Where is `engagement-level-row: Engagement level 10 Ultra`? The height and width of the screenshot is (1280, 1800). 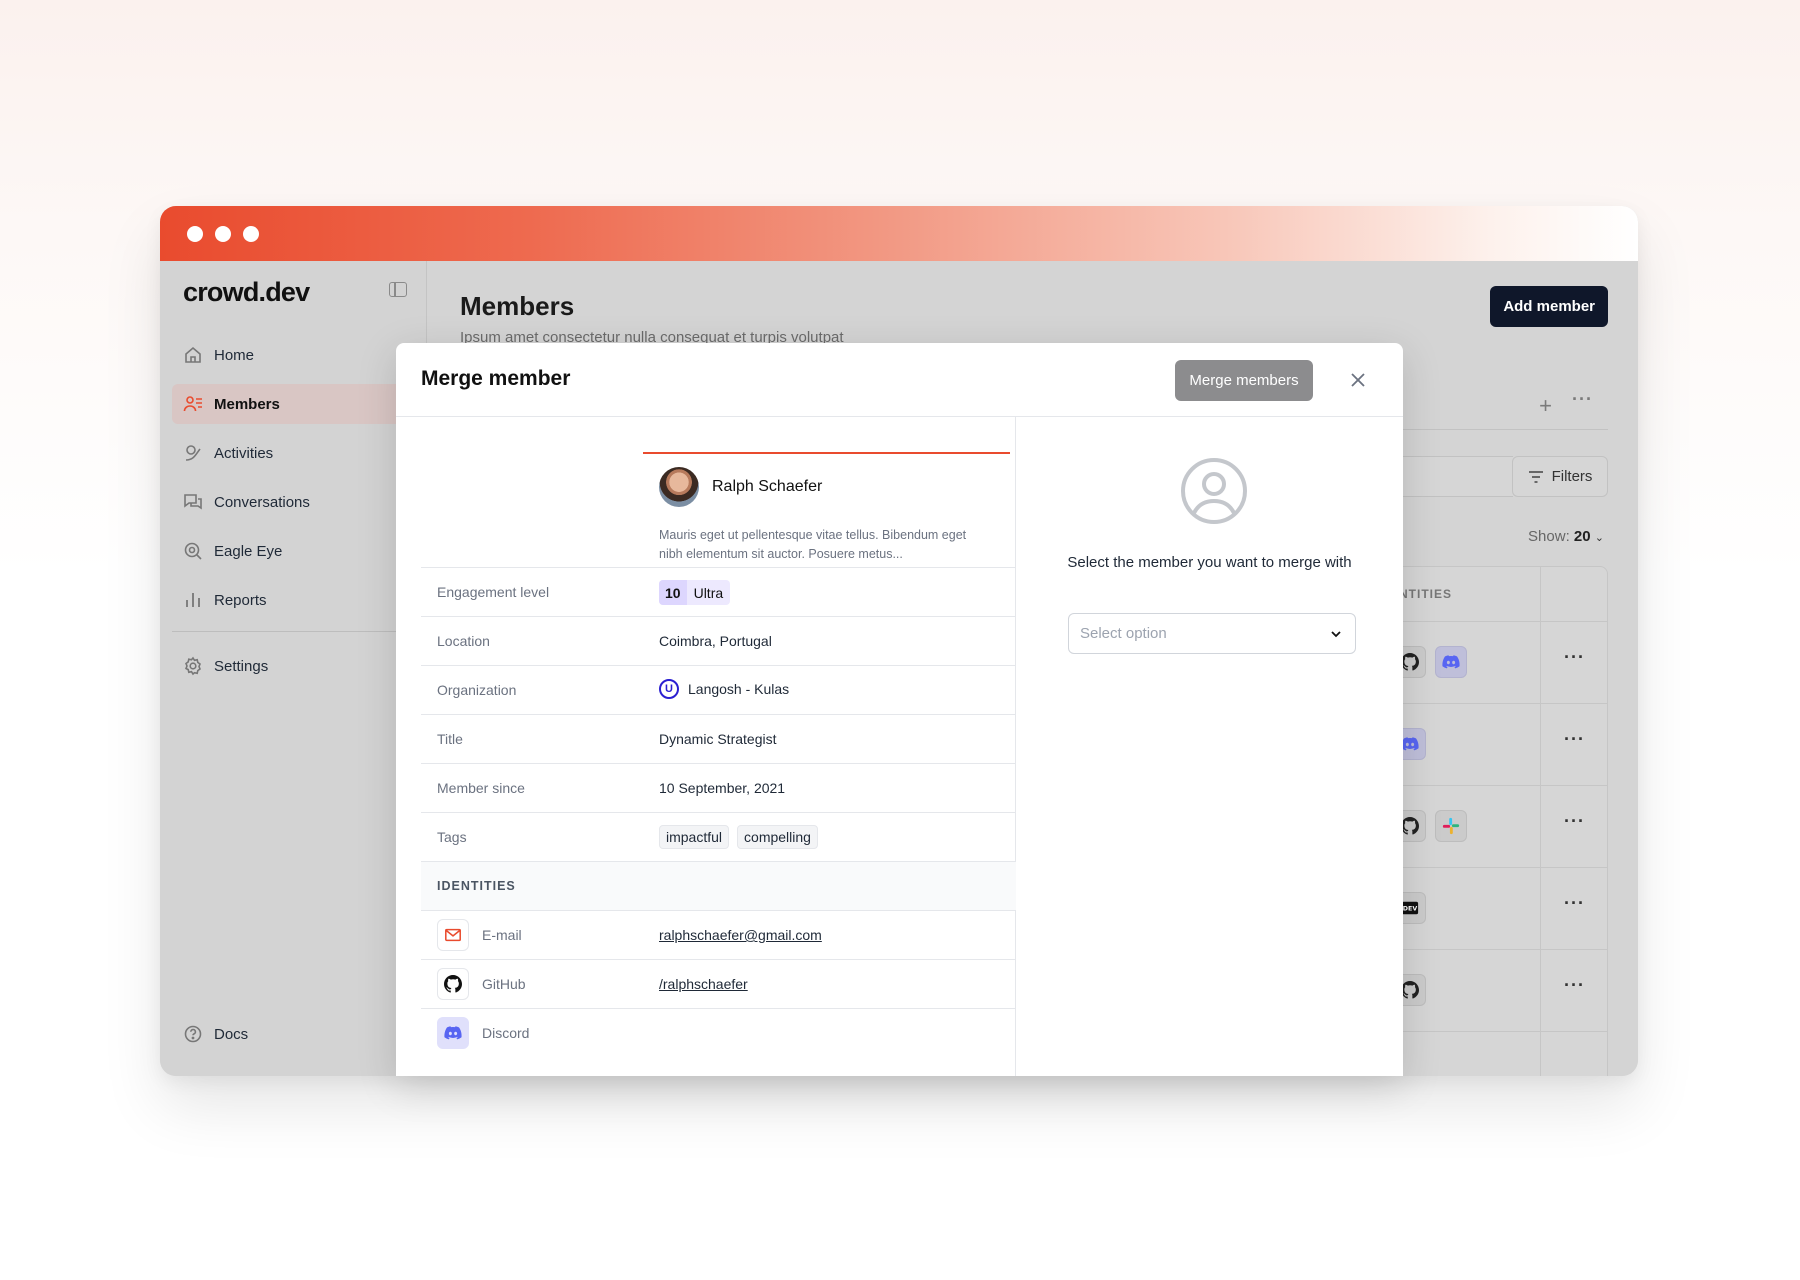 engagement-level-row: Engagement level 10 Ultra is located at coordinates (718, 591).